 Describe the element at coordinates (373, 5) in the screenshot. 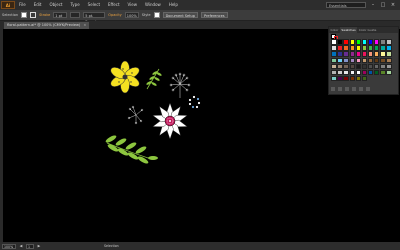

I see `minimize-icon: –` at that location.